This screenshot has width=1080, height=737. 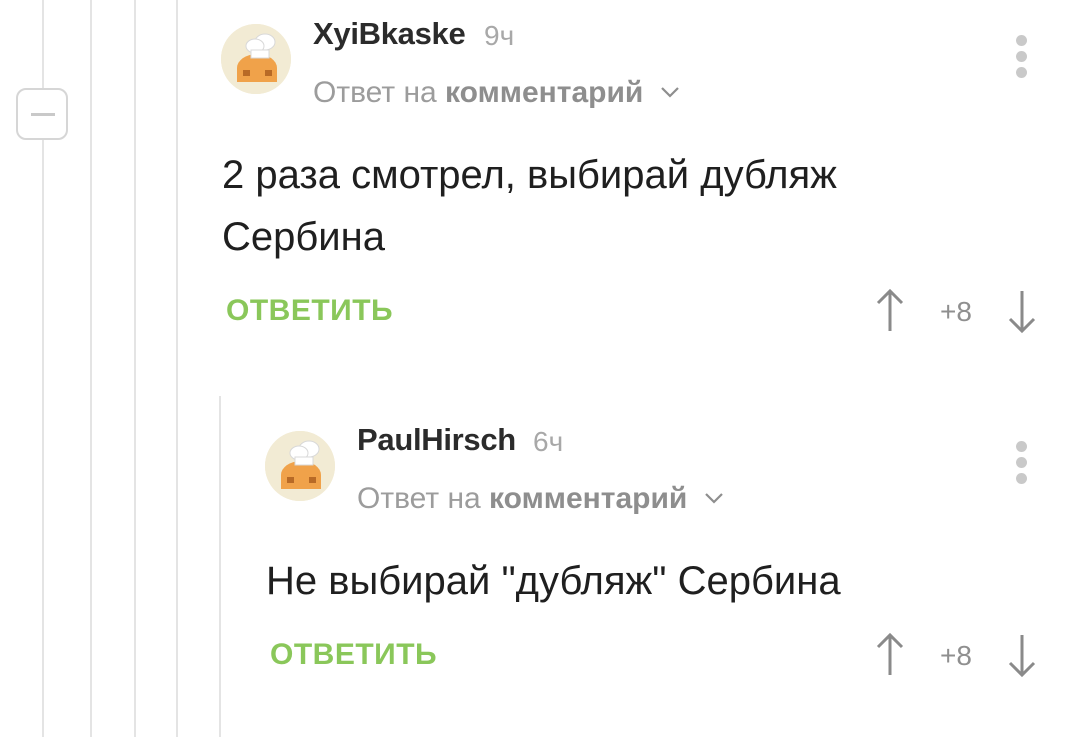 I want to click on reply-to-link: Ответ на комментарий, so click(x=540, y=497).